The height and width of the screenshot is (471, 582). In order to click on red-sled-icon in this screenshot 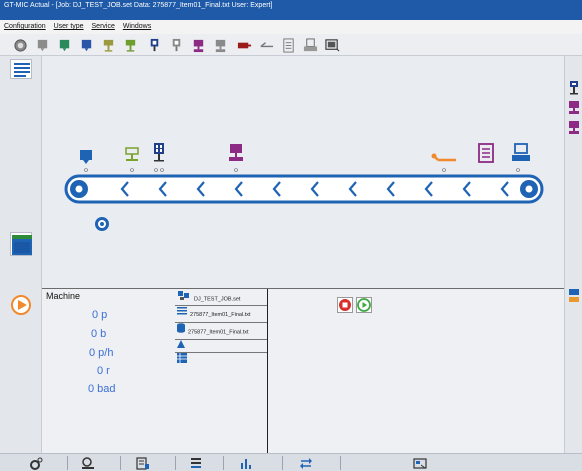, I will do `click(244, 45)`.